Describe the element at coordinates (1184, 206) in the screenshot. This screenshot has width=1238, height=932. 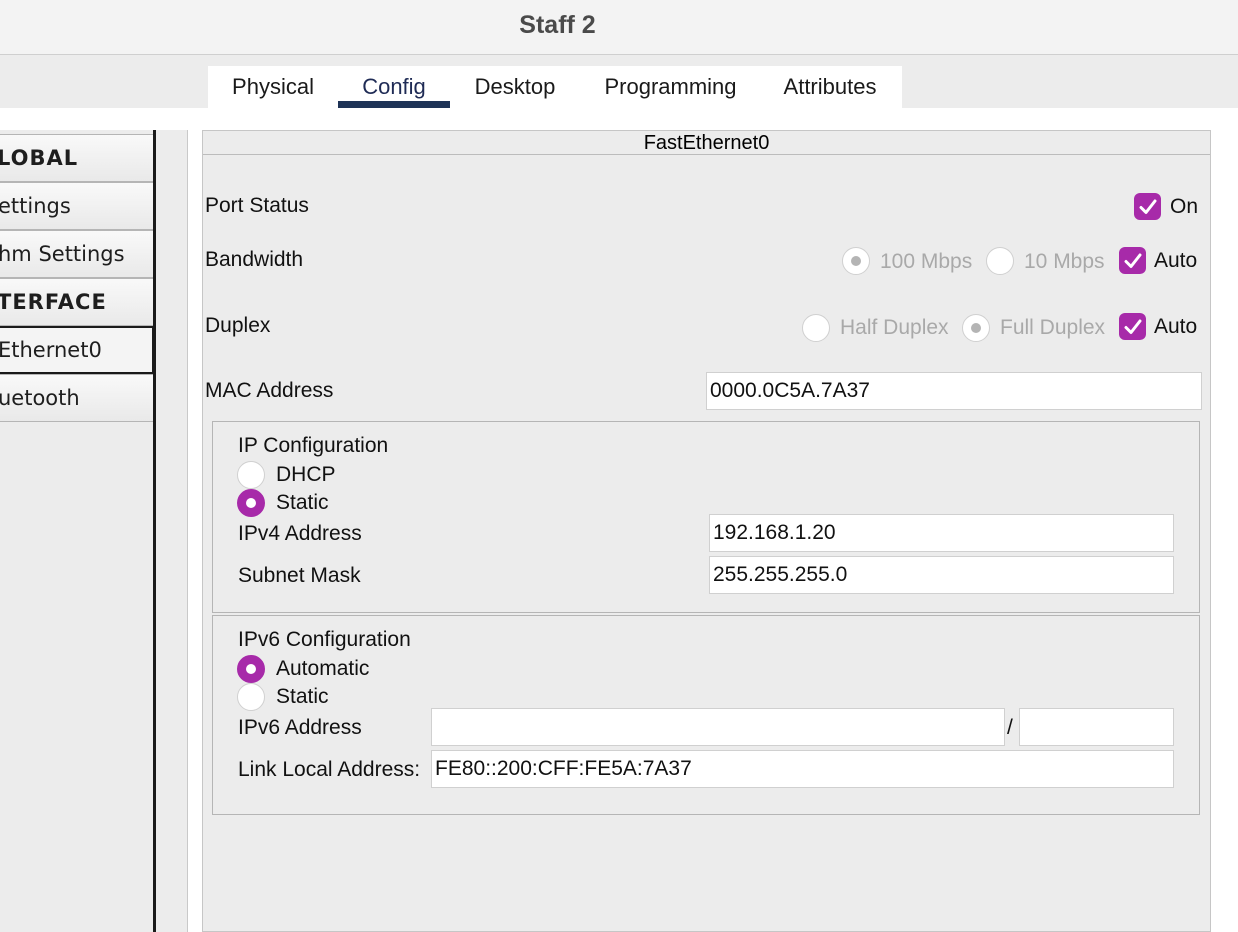
I see `port-status-on-label: On` at that location.